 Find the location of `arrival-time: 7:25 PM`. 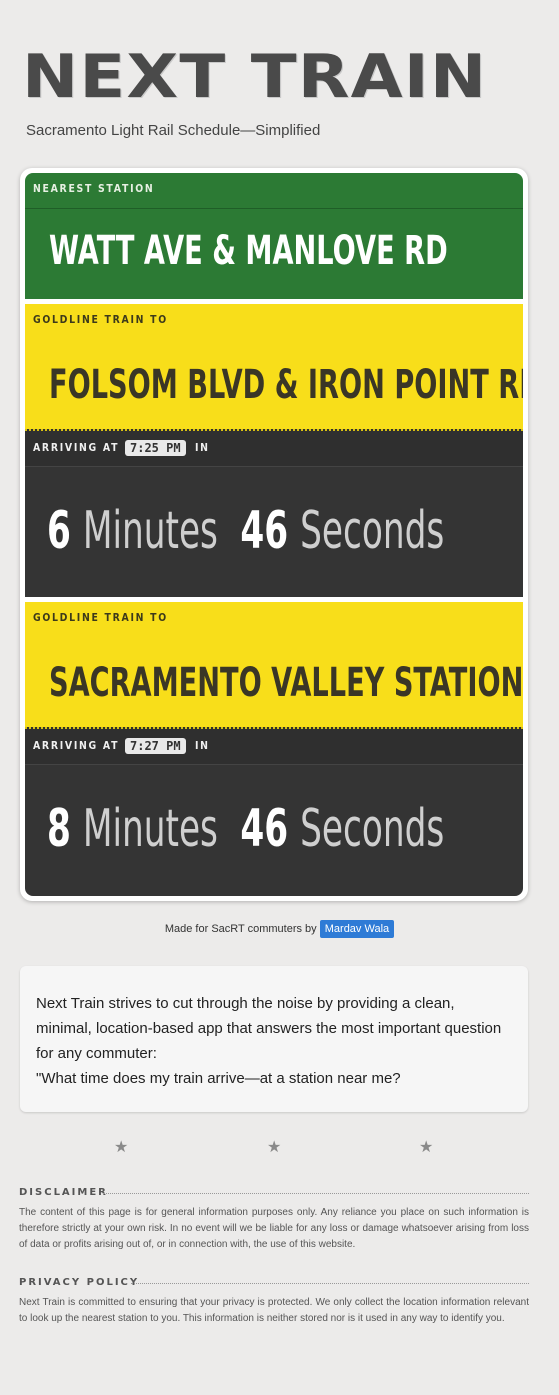

arrival-time: 7:25 PM is located at coordinates (155, 448).